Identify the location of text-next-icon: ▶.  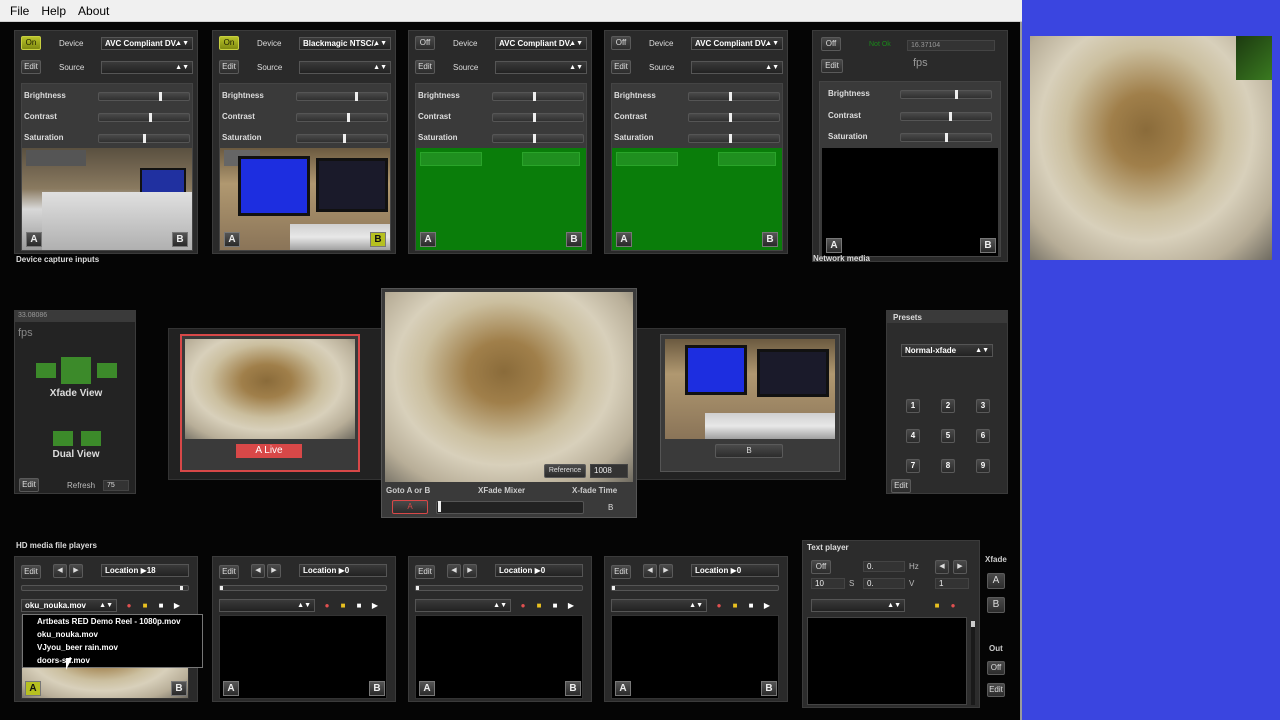
(960, 567).